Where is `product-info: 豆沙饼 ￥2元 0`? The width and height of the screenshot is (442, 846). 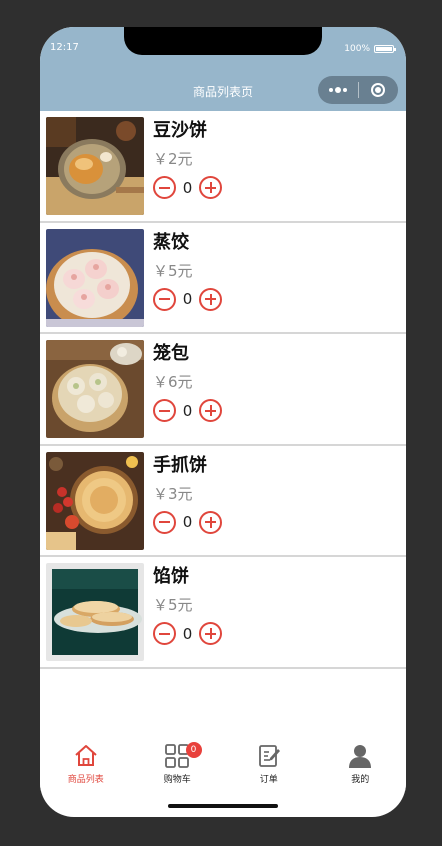 product-info: 豆沙饼 ￥2元 0 is located at coordinates (187, 158).